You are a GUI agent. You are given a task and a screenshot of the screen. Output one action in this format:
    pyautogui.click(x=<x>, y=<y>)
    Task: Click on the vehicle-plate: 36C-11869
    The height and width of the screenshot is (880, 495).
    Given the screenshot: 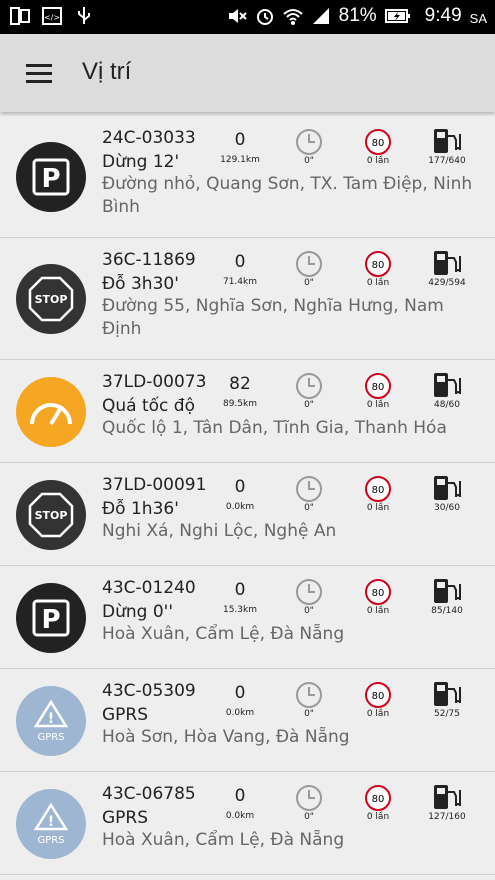 What is the action you would take?
    pyautogui.click(x=149, y=260)
    